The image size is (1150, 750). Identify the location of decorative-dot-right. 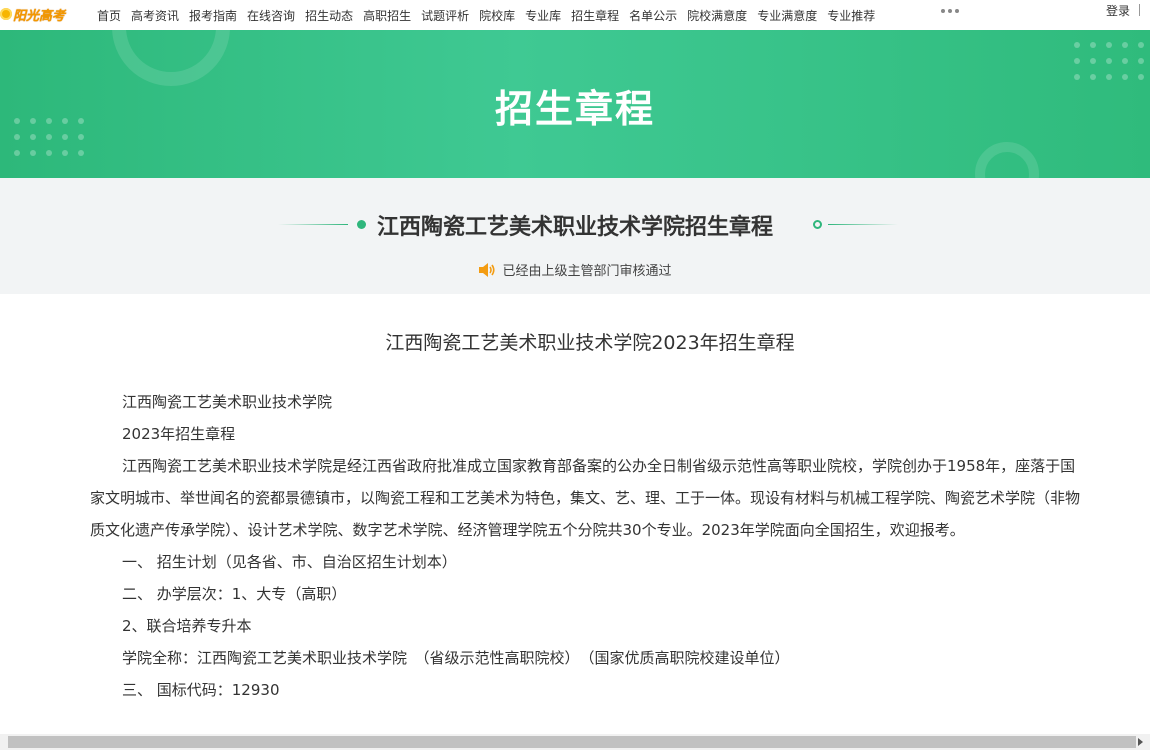
(817, 224).